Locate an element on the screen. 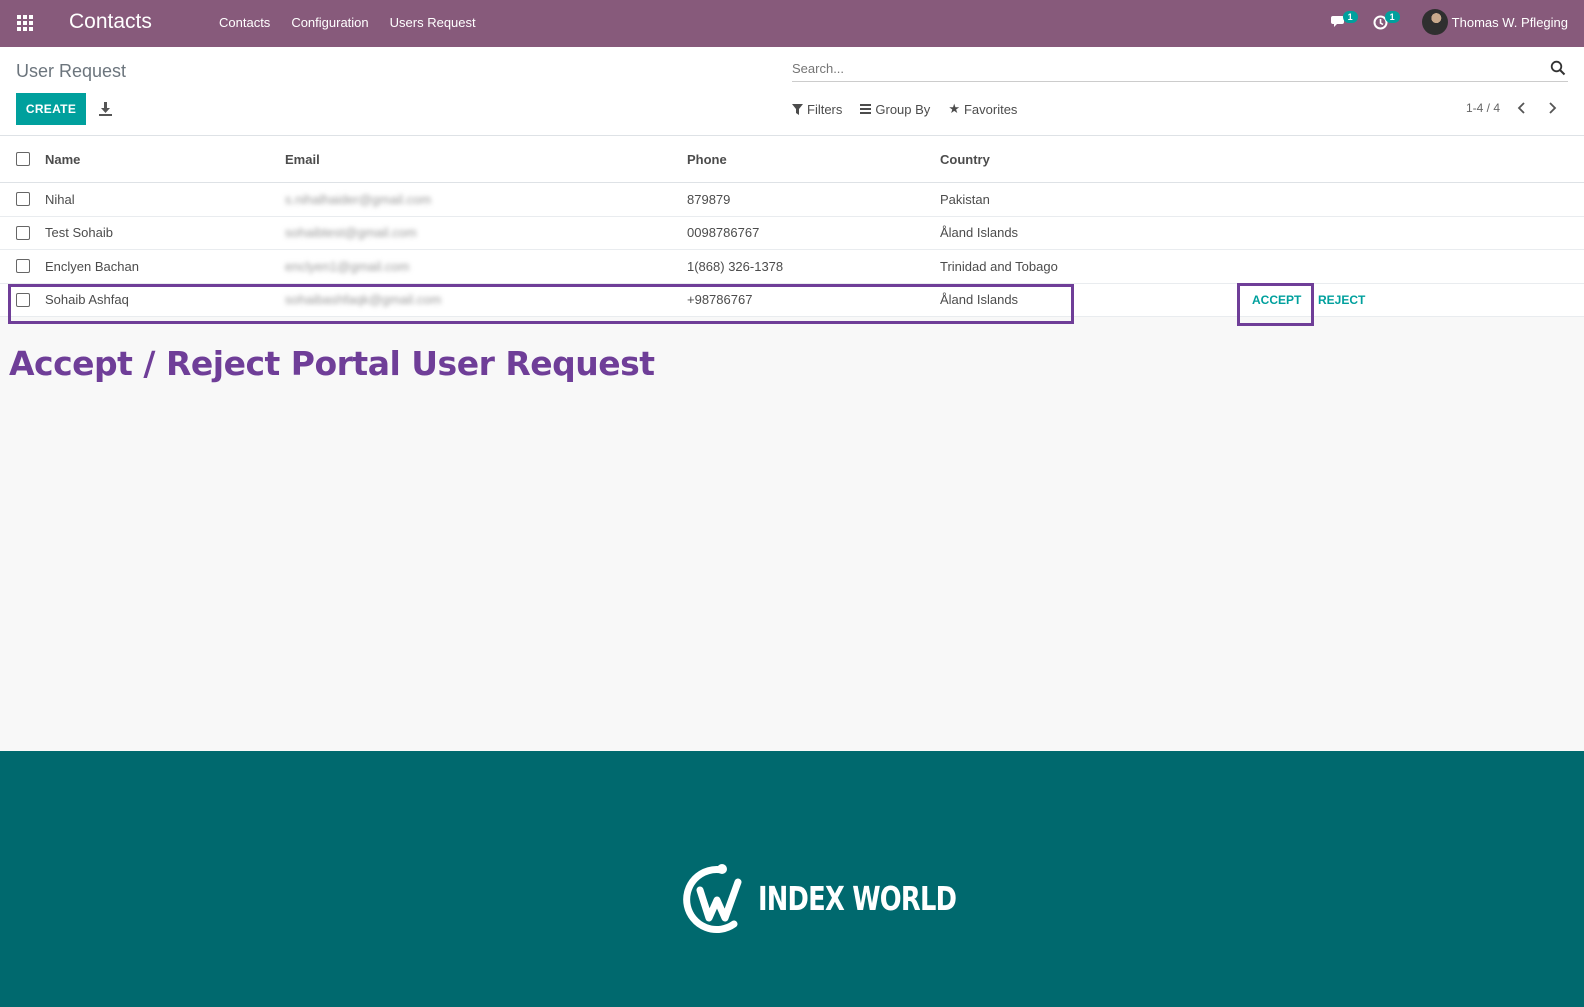 The image size is (1584, 1007). header-phone: Phone is located at coordinates (707, 159).